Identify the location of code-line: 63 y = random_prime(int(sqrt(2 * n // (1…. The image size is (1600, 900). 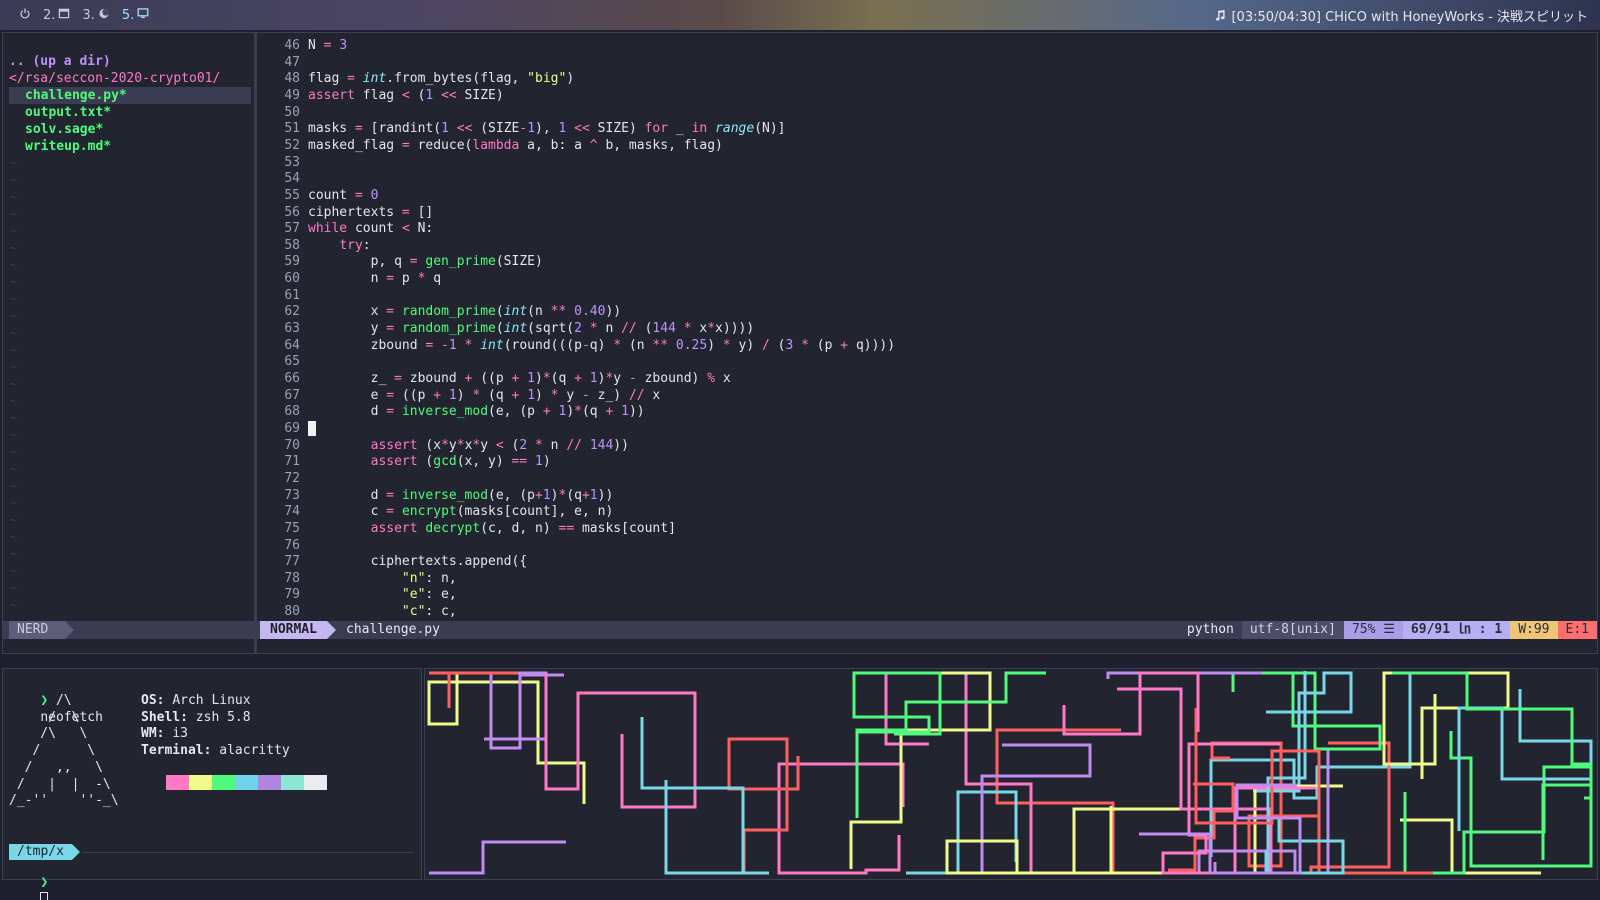
(925, 328).